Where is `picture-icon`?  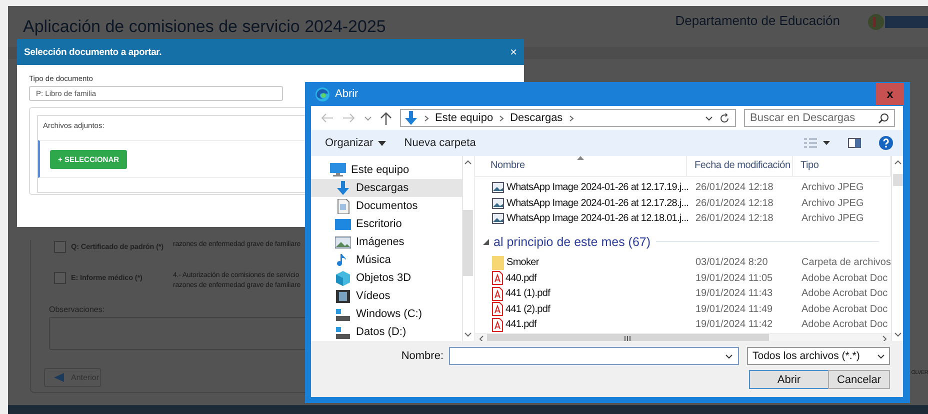
picture-icon is located at coordinates (343, 242).